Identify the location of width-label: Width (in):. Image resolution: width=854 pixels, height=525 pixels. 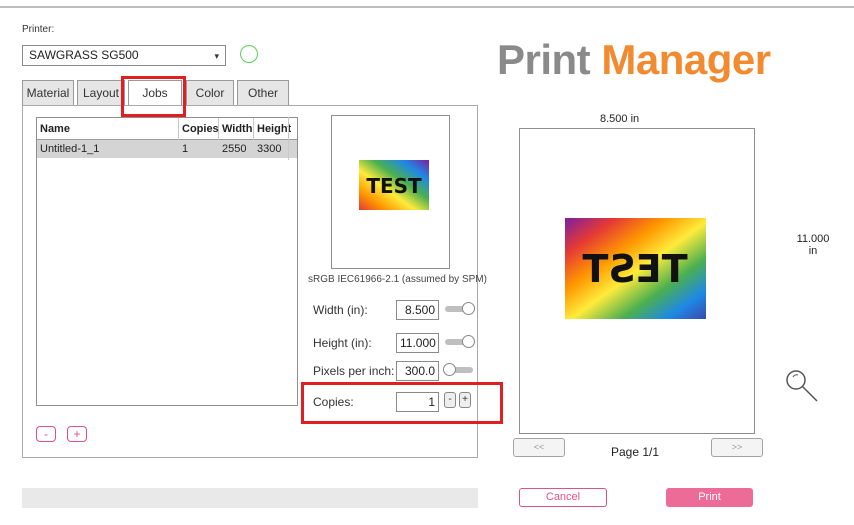
(340, 310).